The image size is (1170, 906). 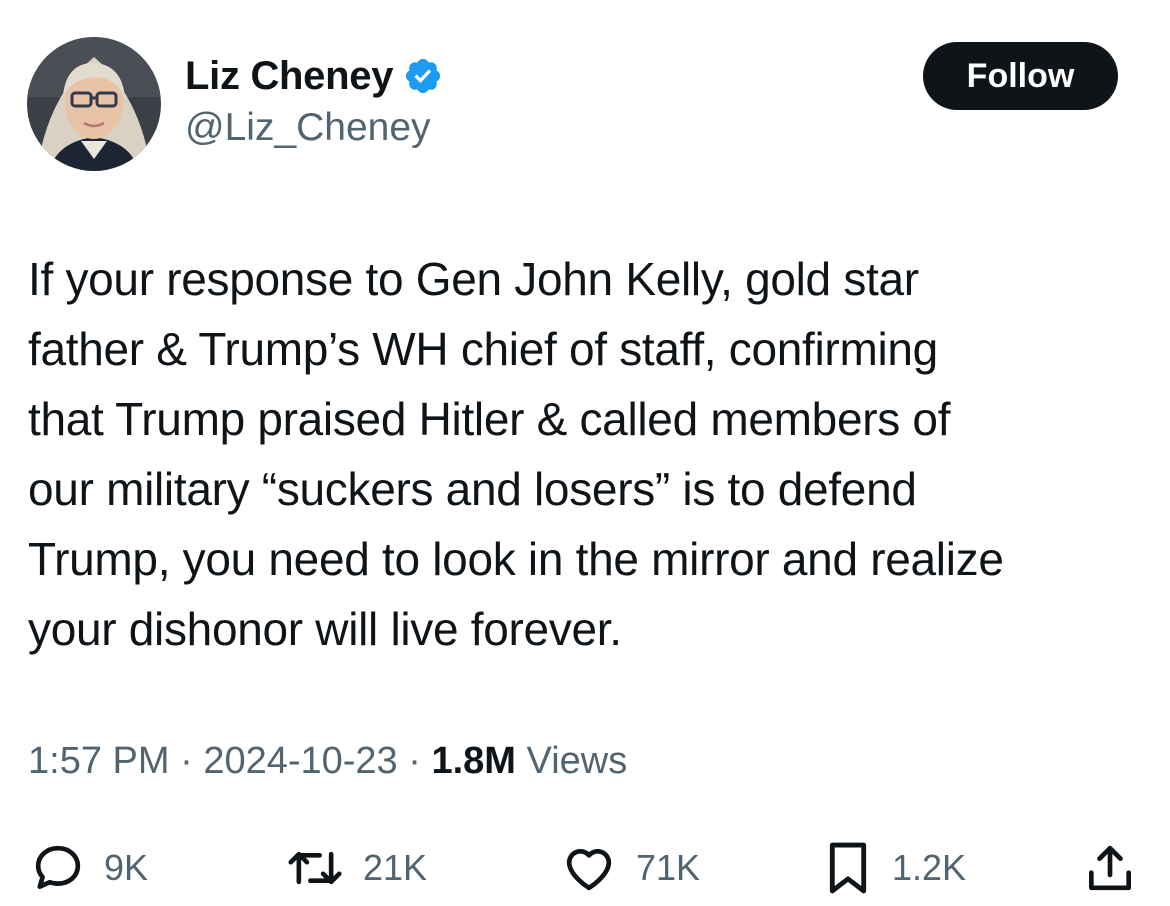 I want to click on action-bar: 9K 21K 71K 1.2K, so click(x=585, y=868).